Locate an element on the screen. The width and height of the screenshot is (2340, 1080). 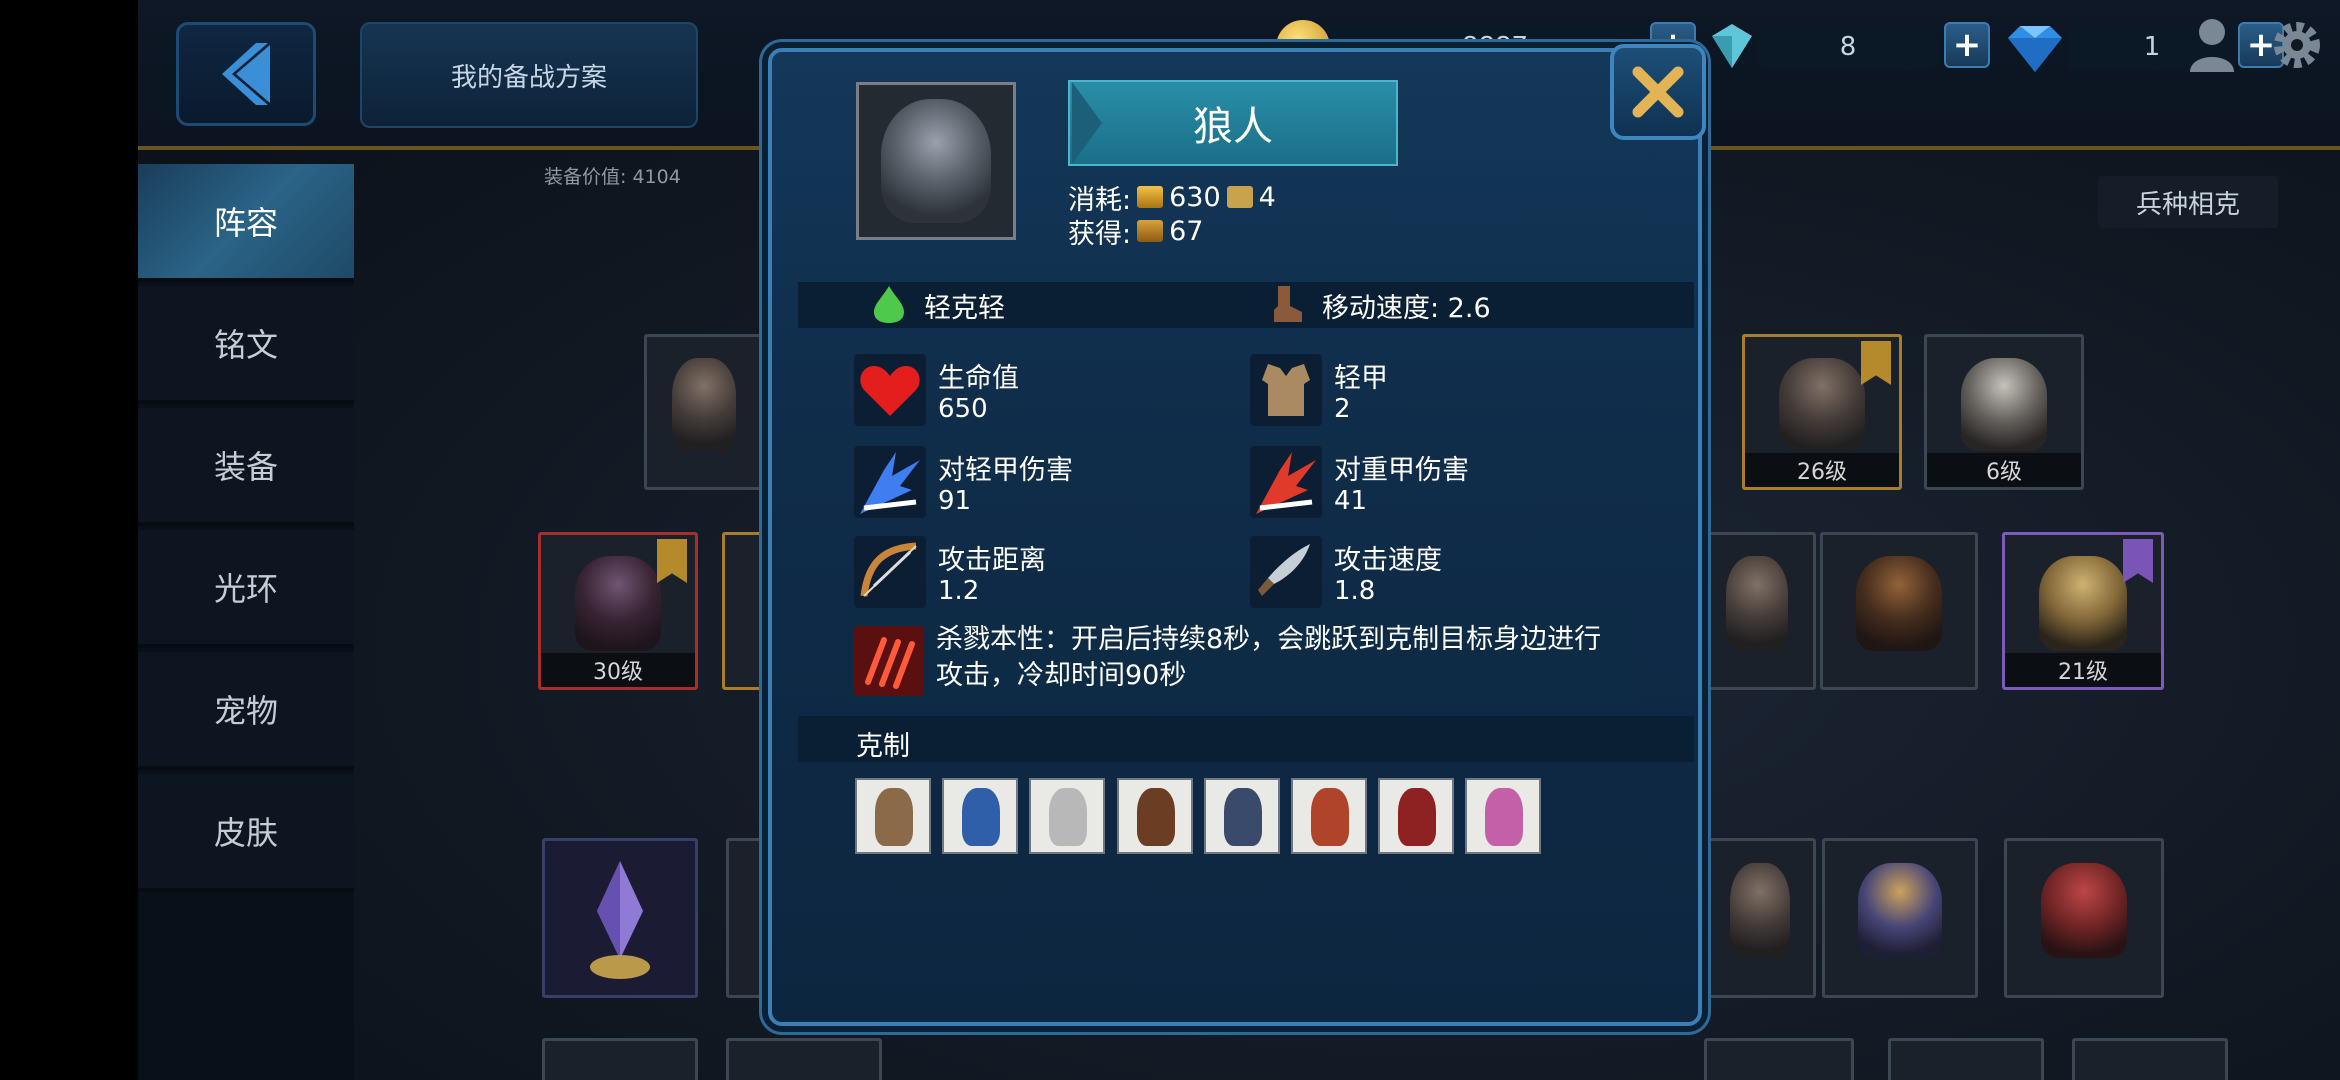
counter-unit-pink-mage is located at coordinates (1503, 816).